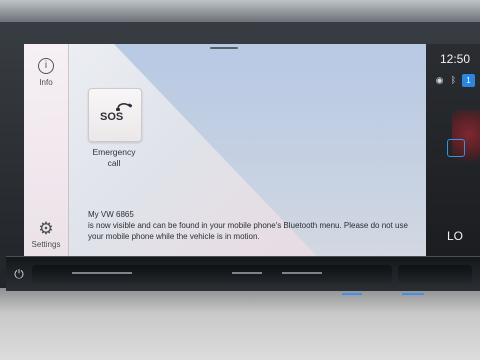  What do you see at coordinates (224, 48) in the screenshot?
I see `pull-down-handle` at bounding box center [224, 48].